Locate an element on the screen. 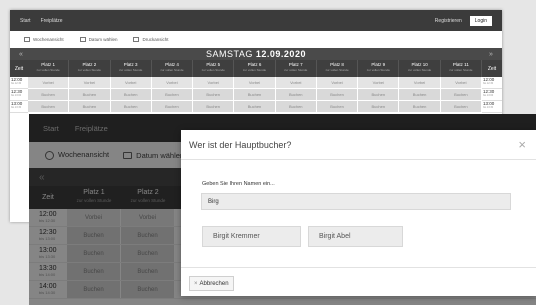 The width and height of the screenshot is (536, 305). prev-day-button: « is located at coordinates (21, 54).